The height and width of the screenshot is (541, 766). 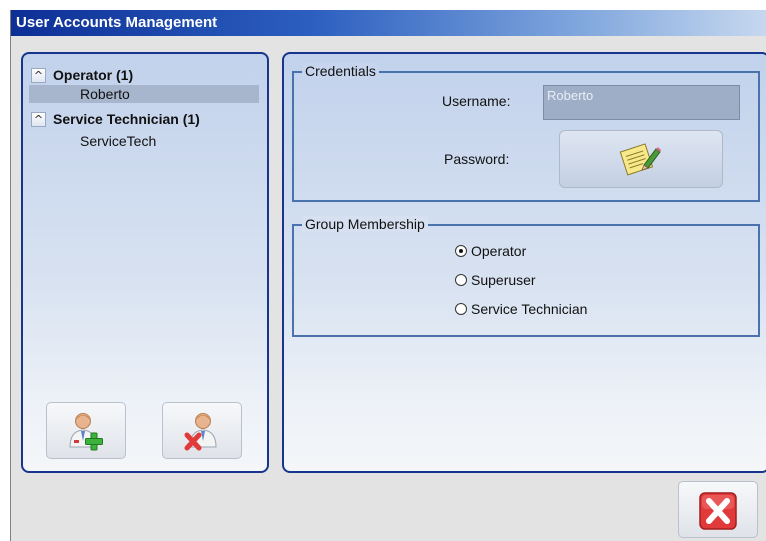 I want to click on radio-label-operator: Operator, so click(x=499, y=251).